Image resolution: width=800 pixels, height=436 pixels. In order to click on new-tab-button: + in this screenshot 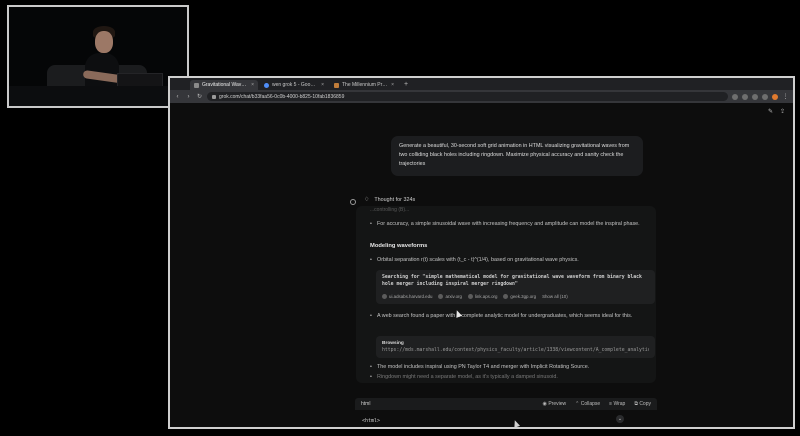, I will do `click(406, 85)`.